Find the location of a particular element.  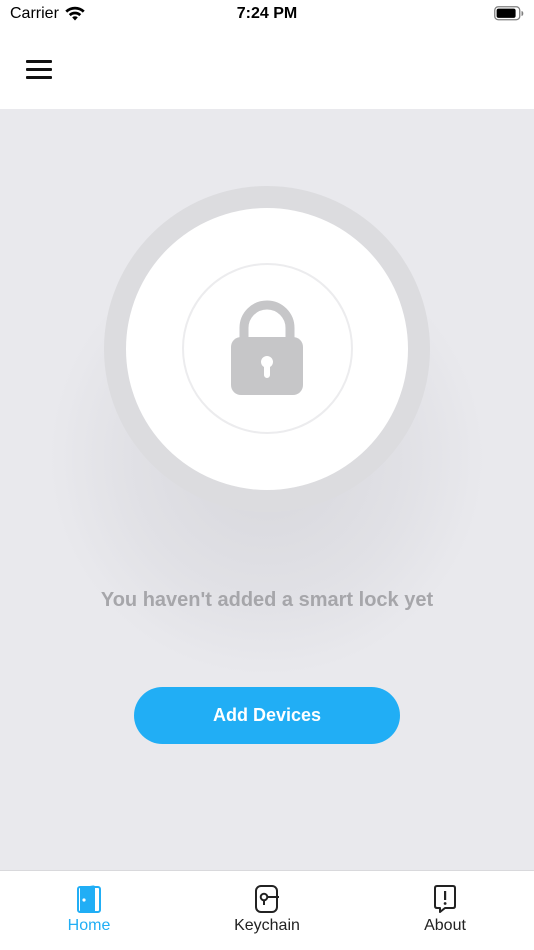

status-bar: Carrier 7:24 PM is located at coordinates (267, 15).